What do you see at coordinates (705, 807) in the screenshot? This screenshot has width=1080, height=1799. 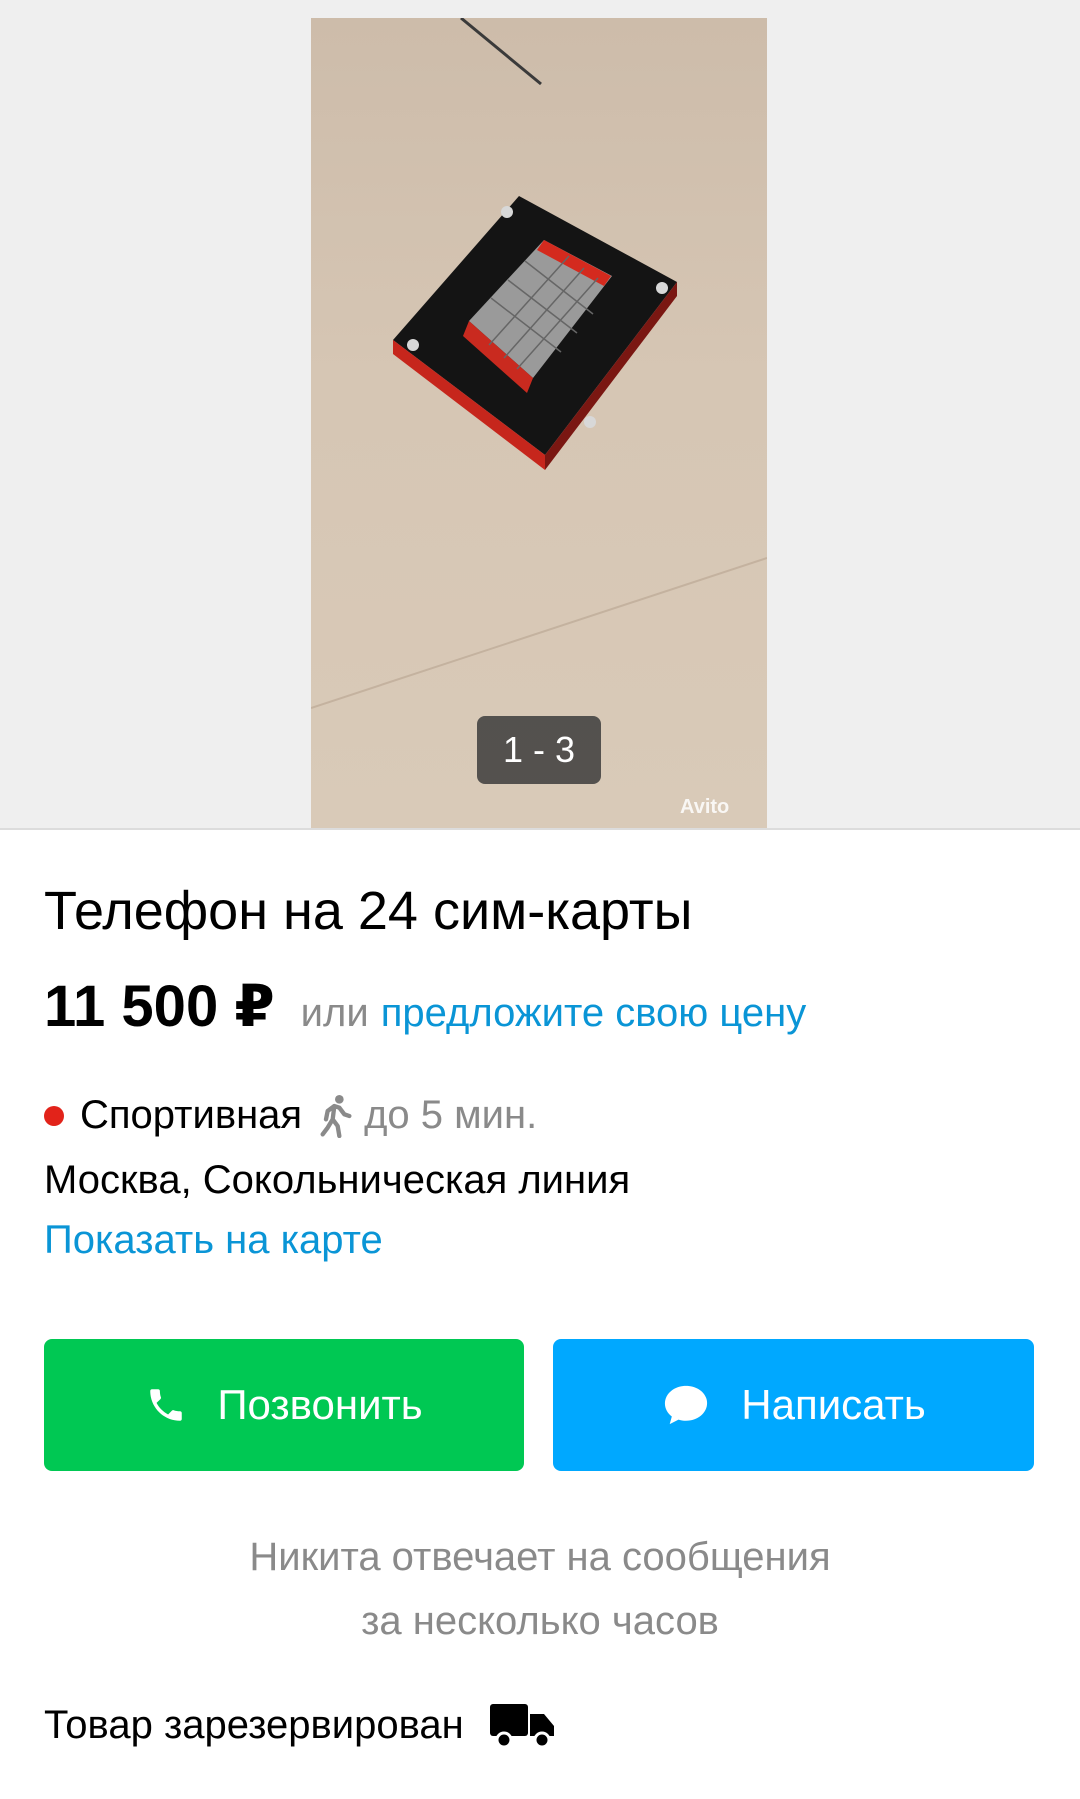 I see `avito-watermark: Avito` at bounding box center [705, 807].